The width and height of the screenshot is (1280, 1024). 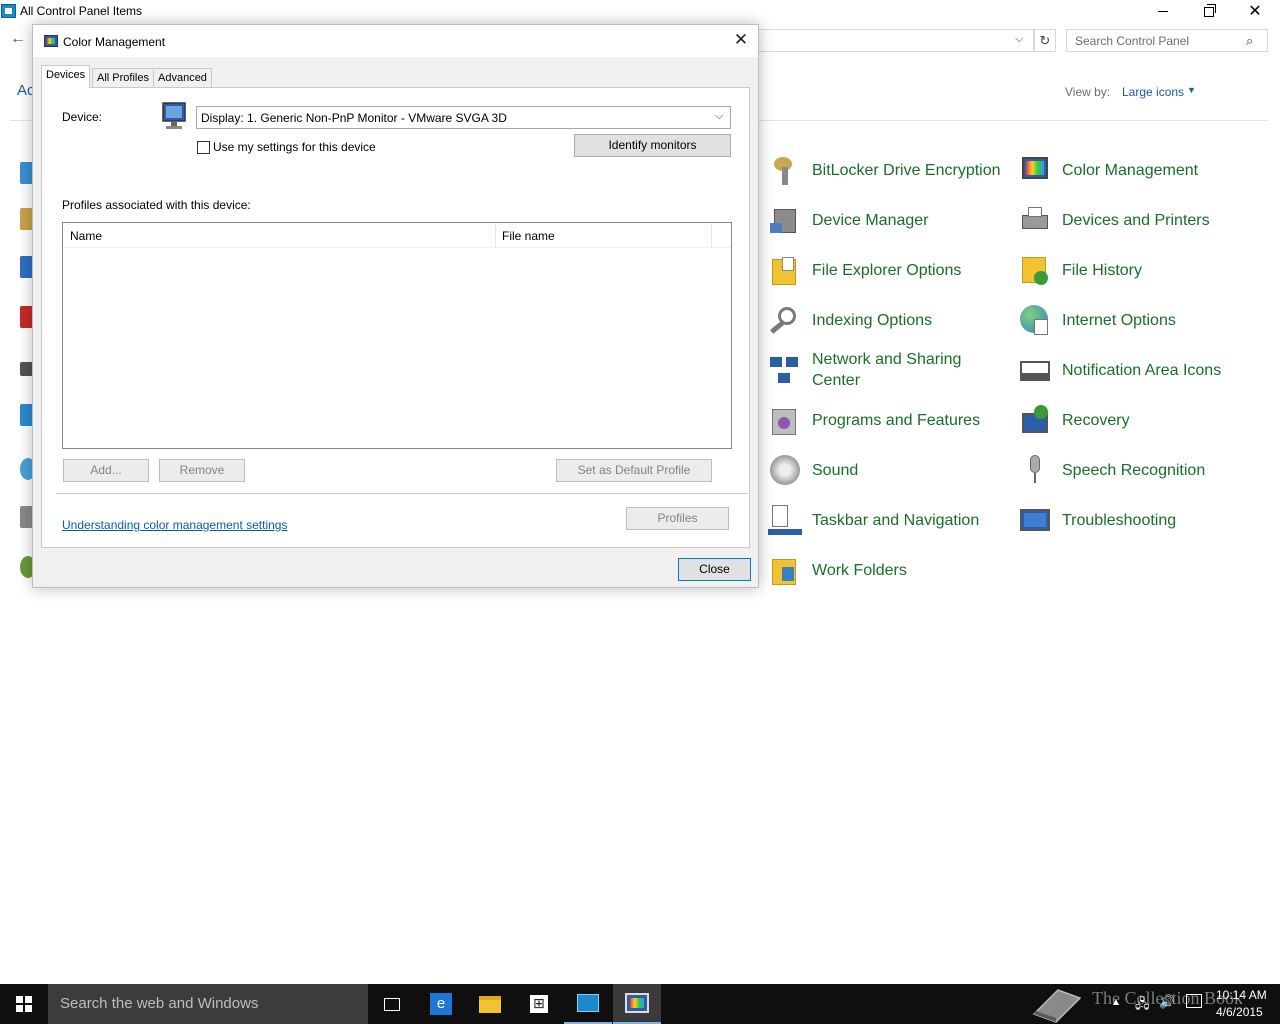 I want to click on cp-item-label: BitLocker Drive Encryption, so click(x=906, y=170).